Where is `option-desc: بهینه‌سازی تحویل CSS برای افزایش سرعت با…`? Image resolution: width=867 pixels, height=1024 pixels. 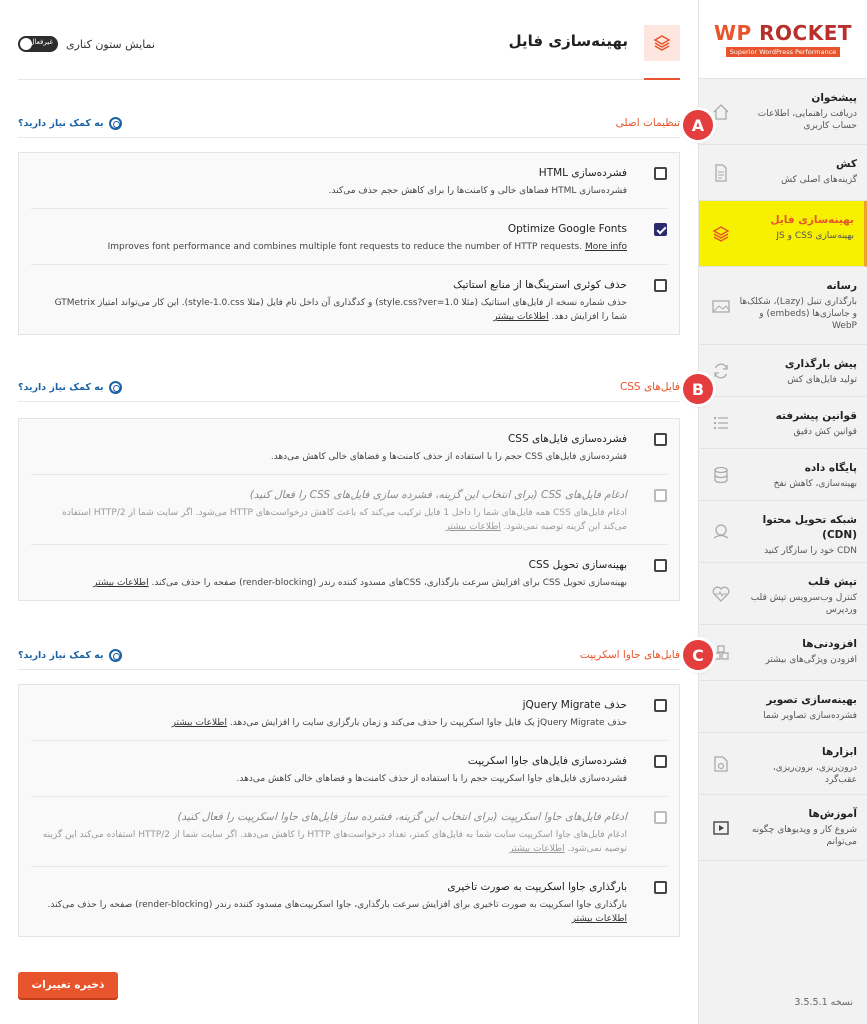
option-desc: بهینه‌سازی تحویل CSS برای افزایش سرعت با… is located at coordinates (389, 583).